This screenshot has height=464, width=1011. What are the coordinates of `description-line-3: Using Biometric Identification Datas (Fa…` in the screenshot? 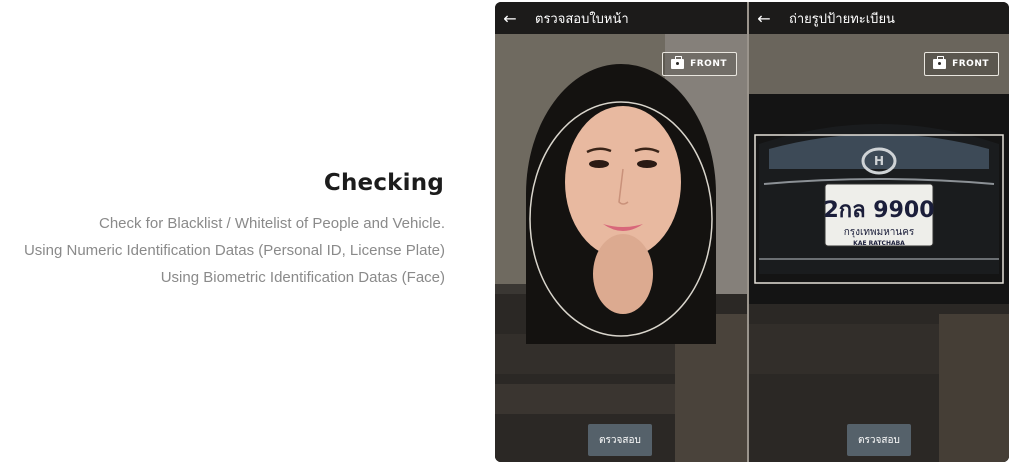 It's located at (302, 277).